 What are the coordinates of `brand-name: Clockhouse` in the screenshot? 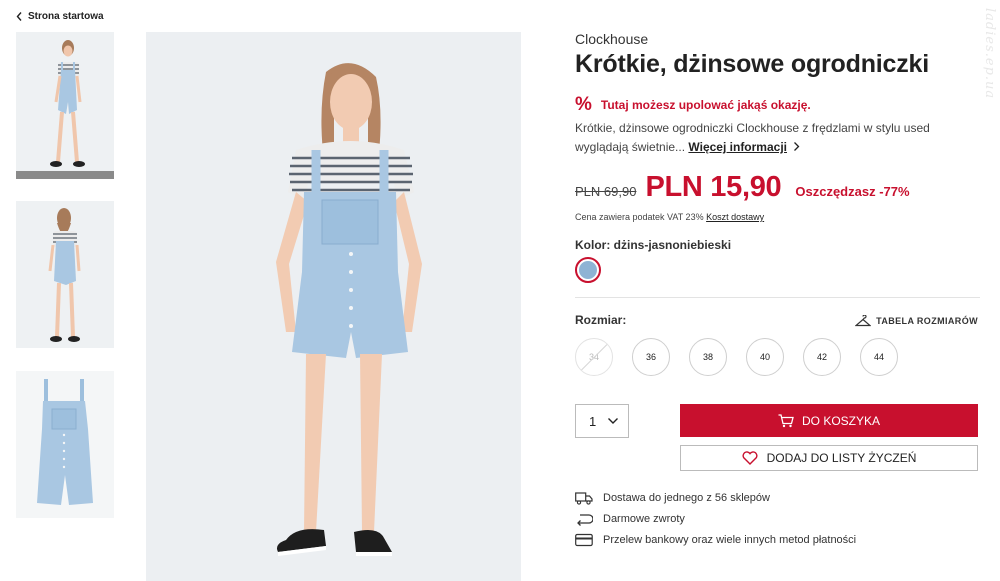 It's located at (611, 39).